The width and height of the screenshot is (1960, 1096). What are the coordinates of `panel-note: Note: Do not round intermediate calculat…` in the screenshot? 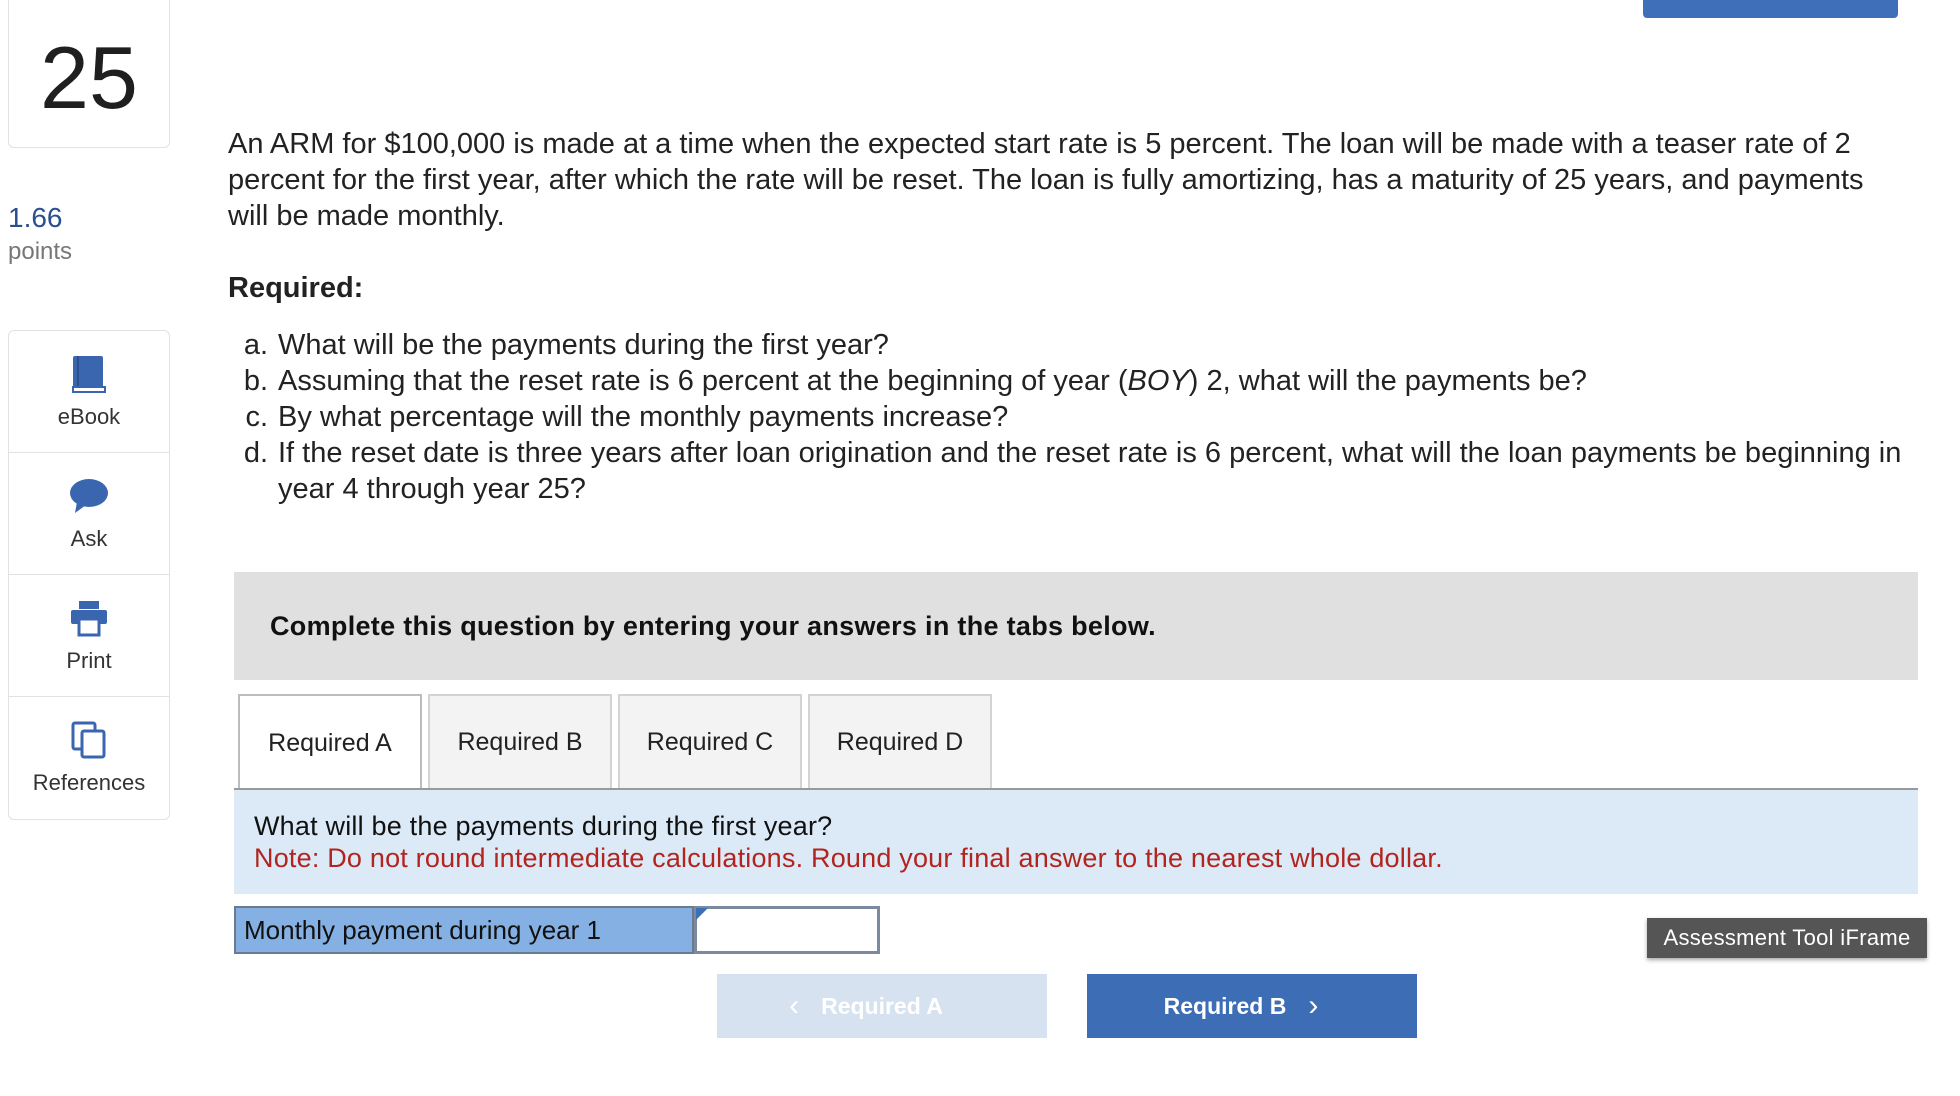 It's located at (848, 858).